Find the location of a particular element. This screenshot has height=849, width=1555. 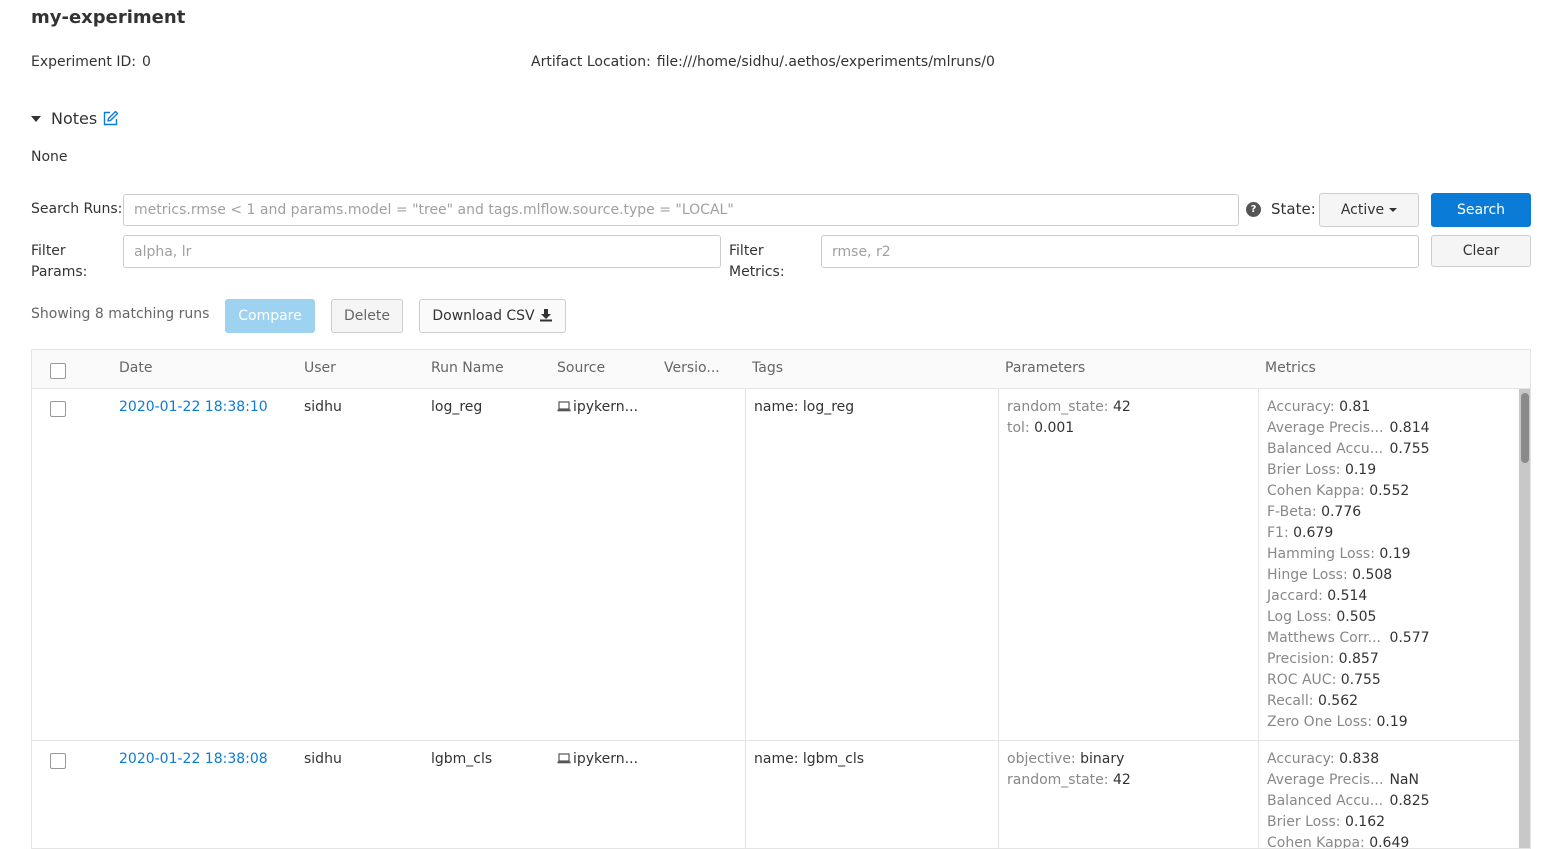

notes-header: Notes is located at coordinates (75, 118).